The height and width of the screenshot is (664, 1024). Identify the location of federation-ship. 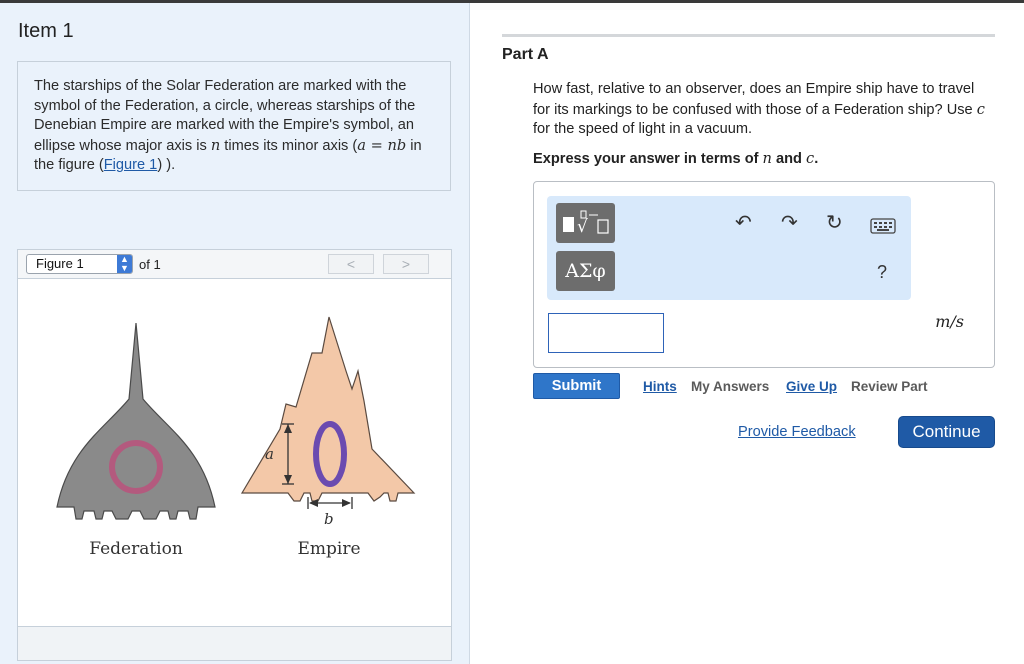
(136, 421).